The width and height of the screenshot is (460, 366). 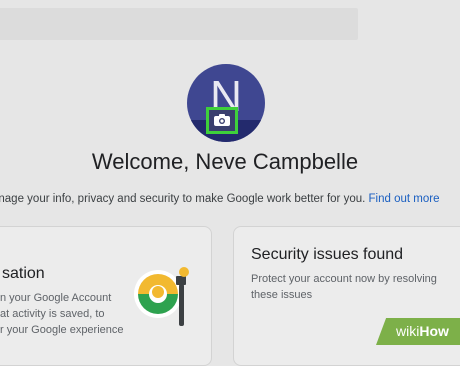 I want to click on wikihow-logo: wikiHow, so click(x=422, y=331).